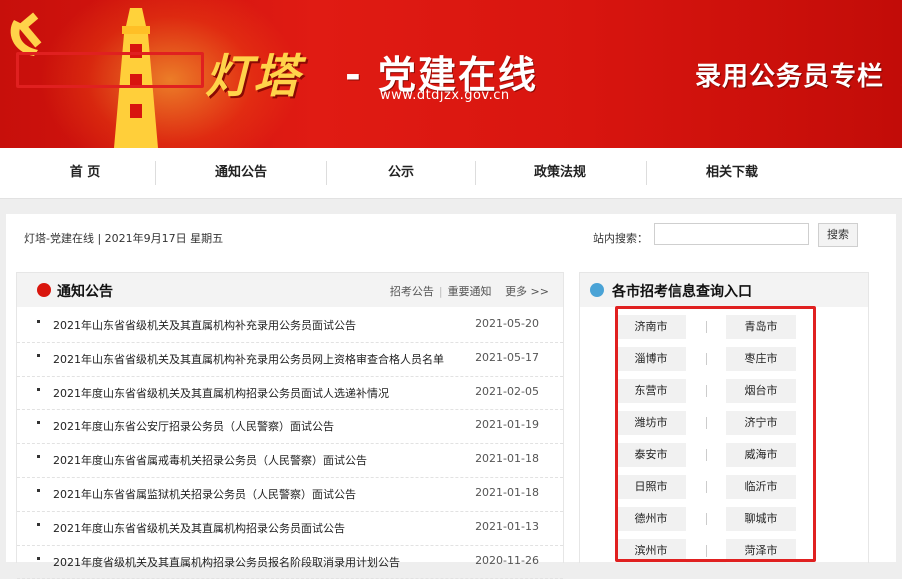 The height and width of the screenshot is (579, 902). Describe the element at coordinates (732, 173) in the screenshot. I see `nav-item-downloads: 相关下载` at that location.